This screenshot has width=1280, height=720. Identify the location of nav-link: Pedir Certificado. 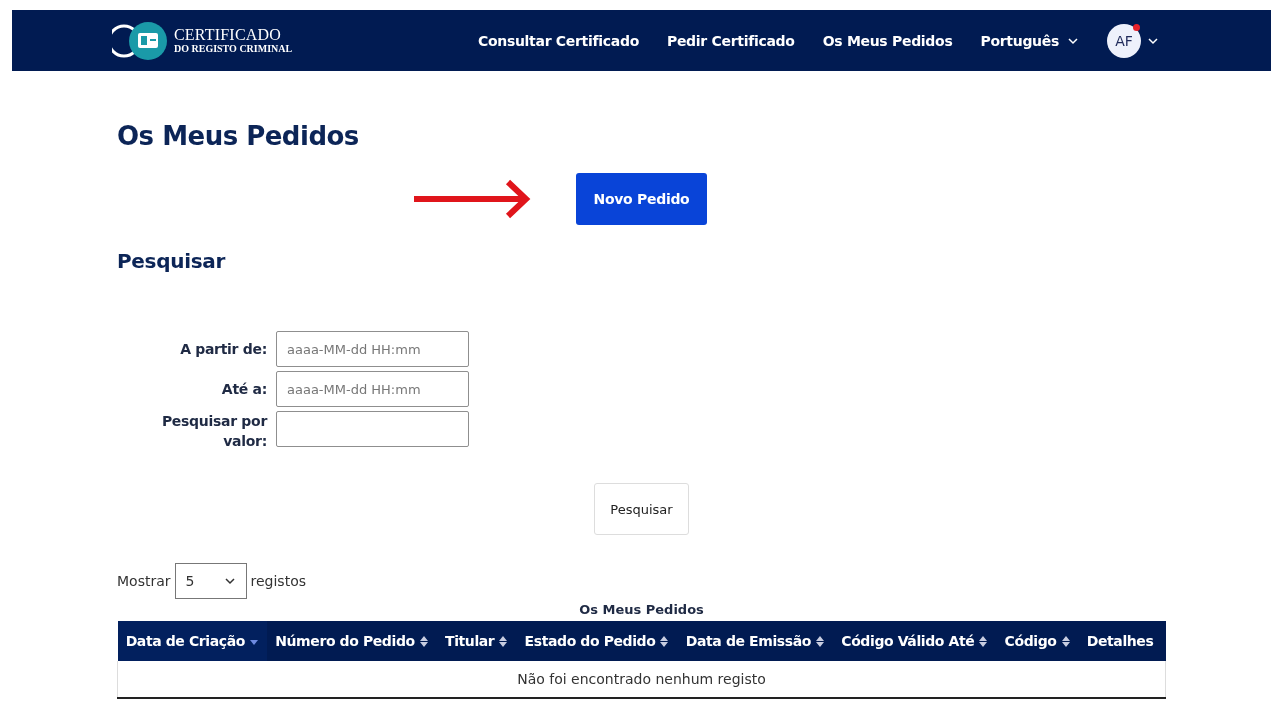
(730, 40).